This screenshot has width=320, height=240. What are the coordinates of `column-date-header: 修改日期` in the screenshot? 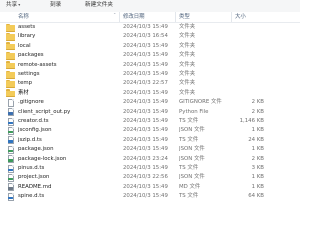 It's located at (148, 17).